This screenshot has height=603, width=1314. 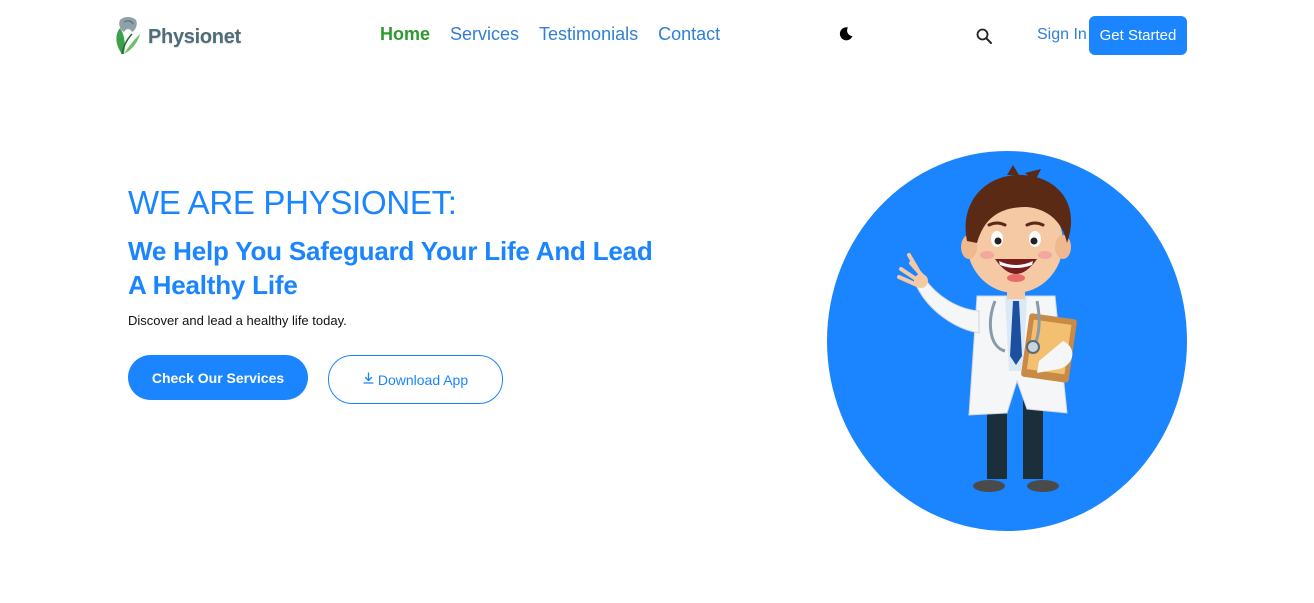 I want to click on nav-link-services: Services, so click(x=484, y=34).